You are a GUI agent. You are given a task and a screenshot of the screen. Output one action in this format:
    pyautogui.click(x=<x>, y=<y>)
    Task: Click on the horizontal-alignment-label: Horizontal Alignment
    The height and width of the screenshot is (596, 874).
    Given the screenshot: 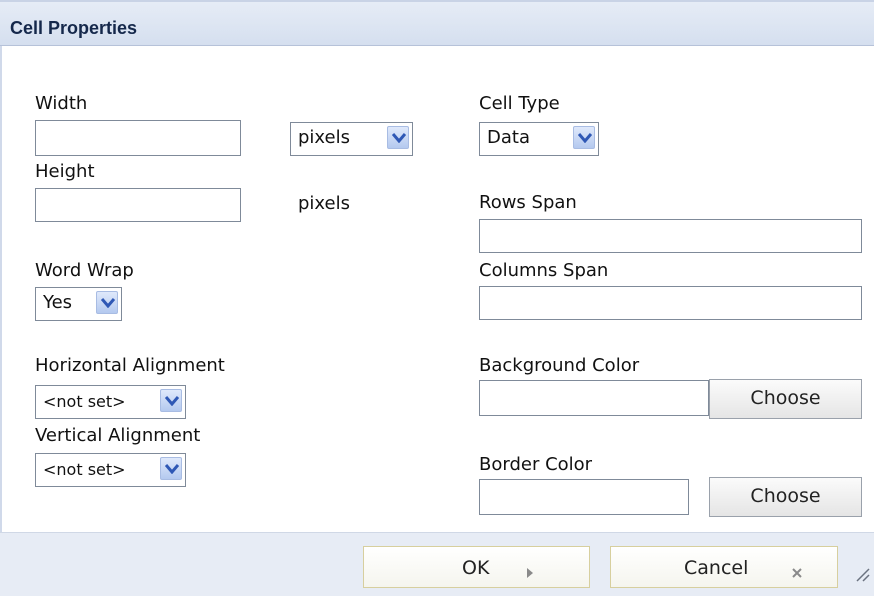 What is the action you would take?
    pyautogui.click(x=130, y=365)
    